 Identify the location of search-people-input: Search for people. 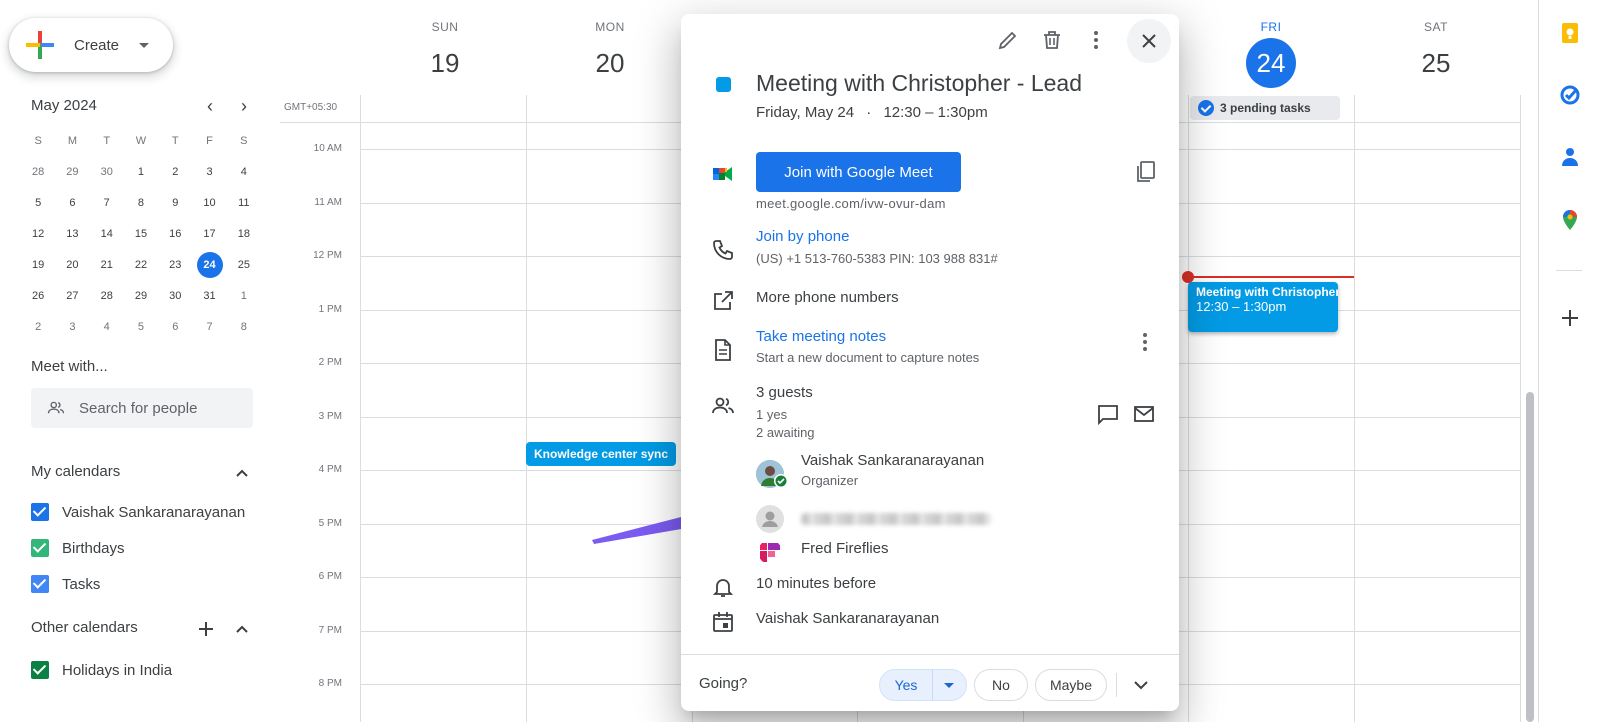
(142, 408).